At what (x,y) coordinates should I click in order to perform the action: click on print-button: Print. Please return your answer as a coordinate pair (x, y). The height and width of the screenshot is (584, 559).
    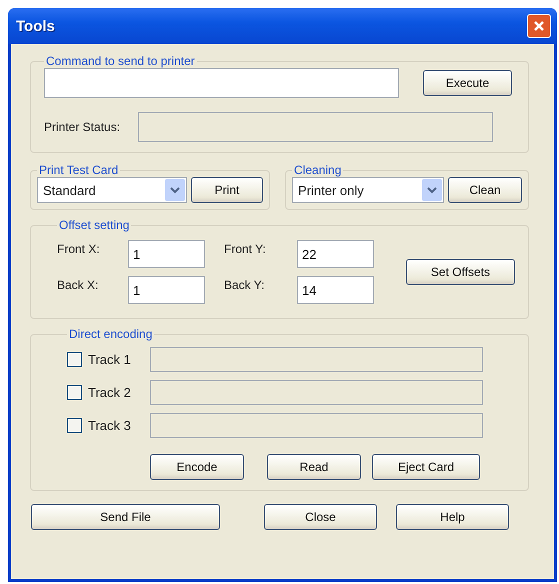
    Looking at the image, I should click on (227, 190).